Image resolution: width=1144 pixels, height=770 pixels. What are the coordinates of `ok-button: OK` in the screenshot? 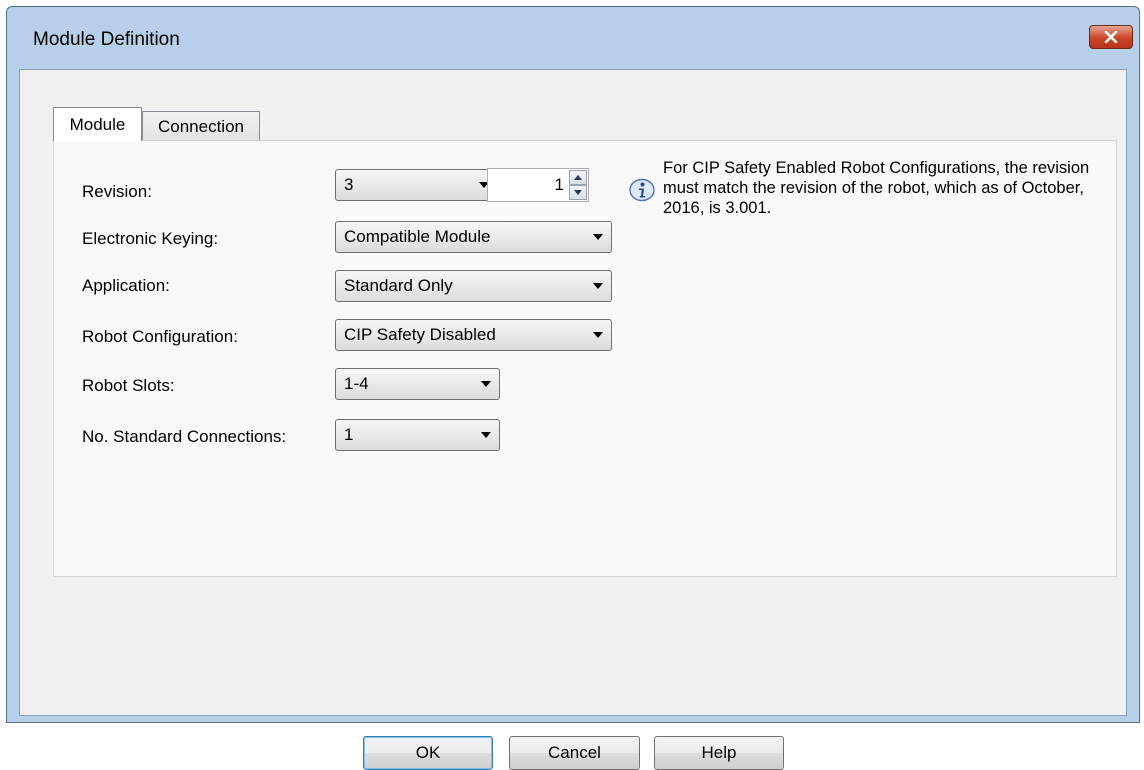 It's located at (428, 753).